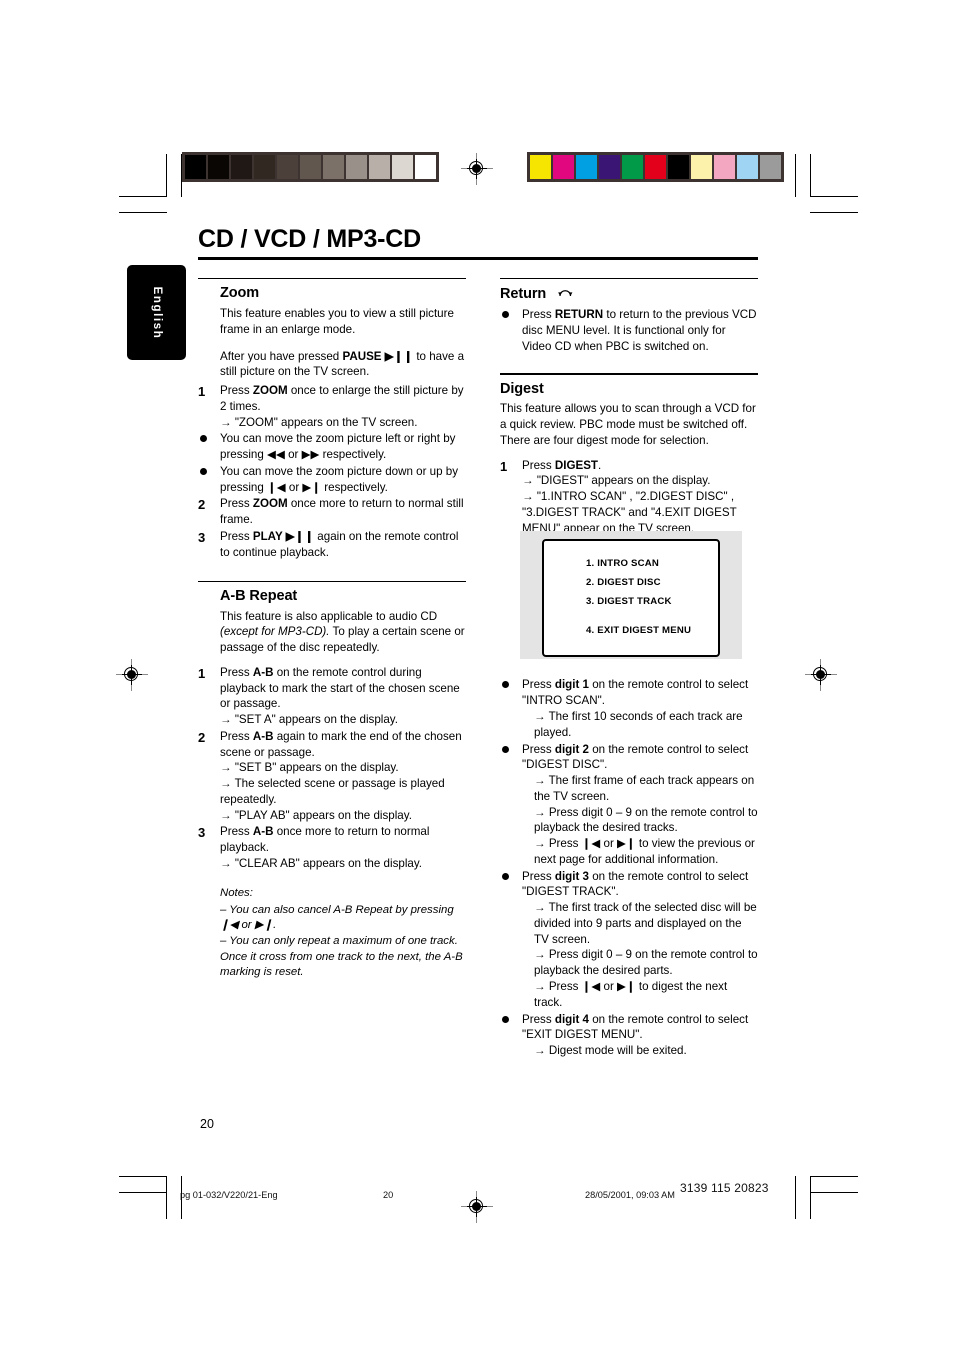 This screenshot has width=954, height=1351. Describe the element at coordinates (810, 1197) in the screenshot. I see `crop-mark-bottom-right-v2` at that location.